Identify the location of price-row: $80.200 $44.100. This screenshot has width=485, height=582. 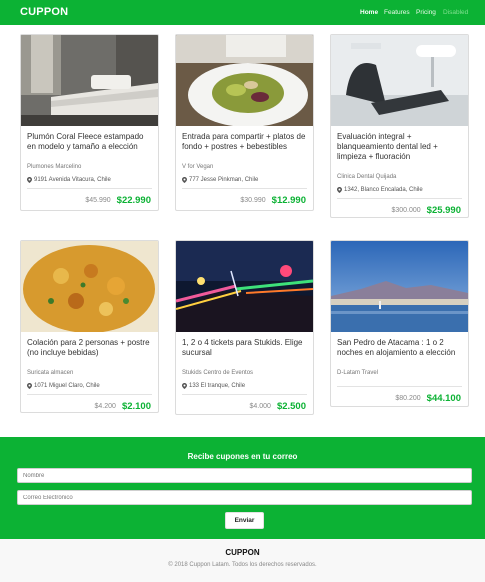
(399, 396).